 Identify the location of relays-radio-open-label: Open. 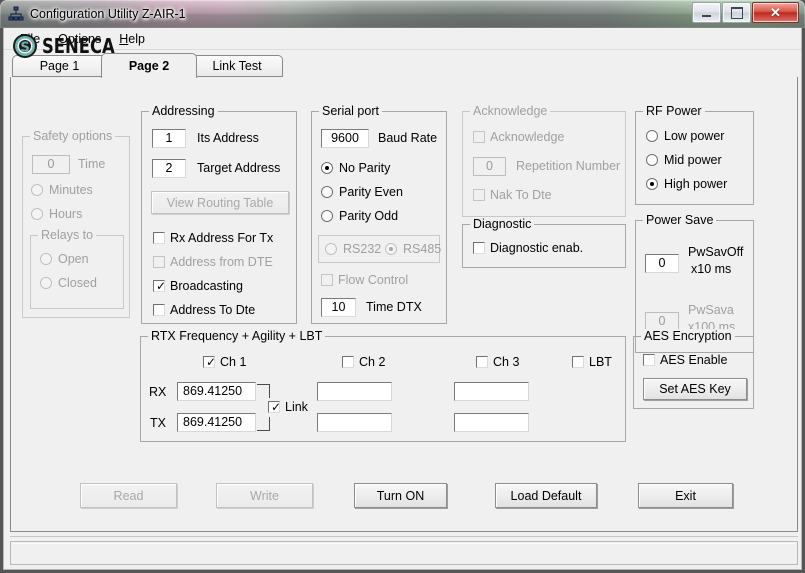
(73, 259).